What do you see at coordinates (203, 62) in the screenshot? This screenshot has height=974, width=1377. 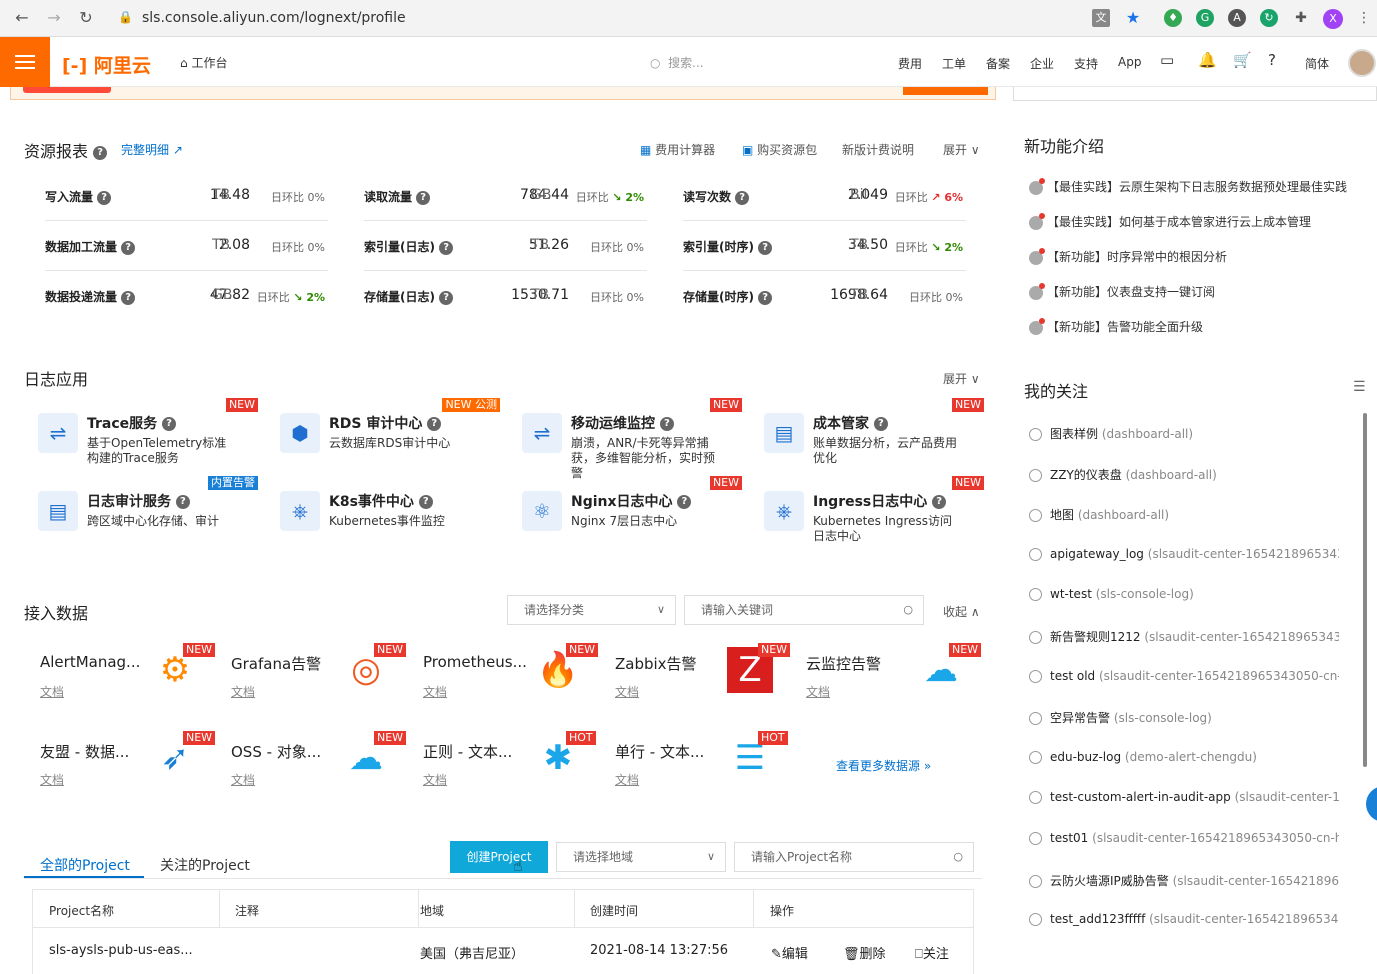 I see `workbench-link: ⌂ 工作台` at bounding box center [203, 62].